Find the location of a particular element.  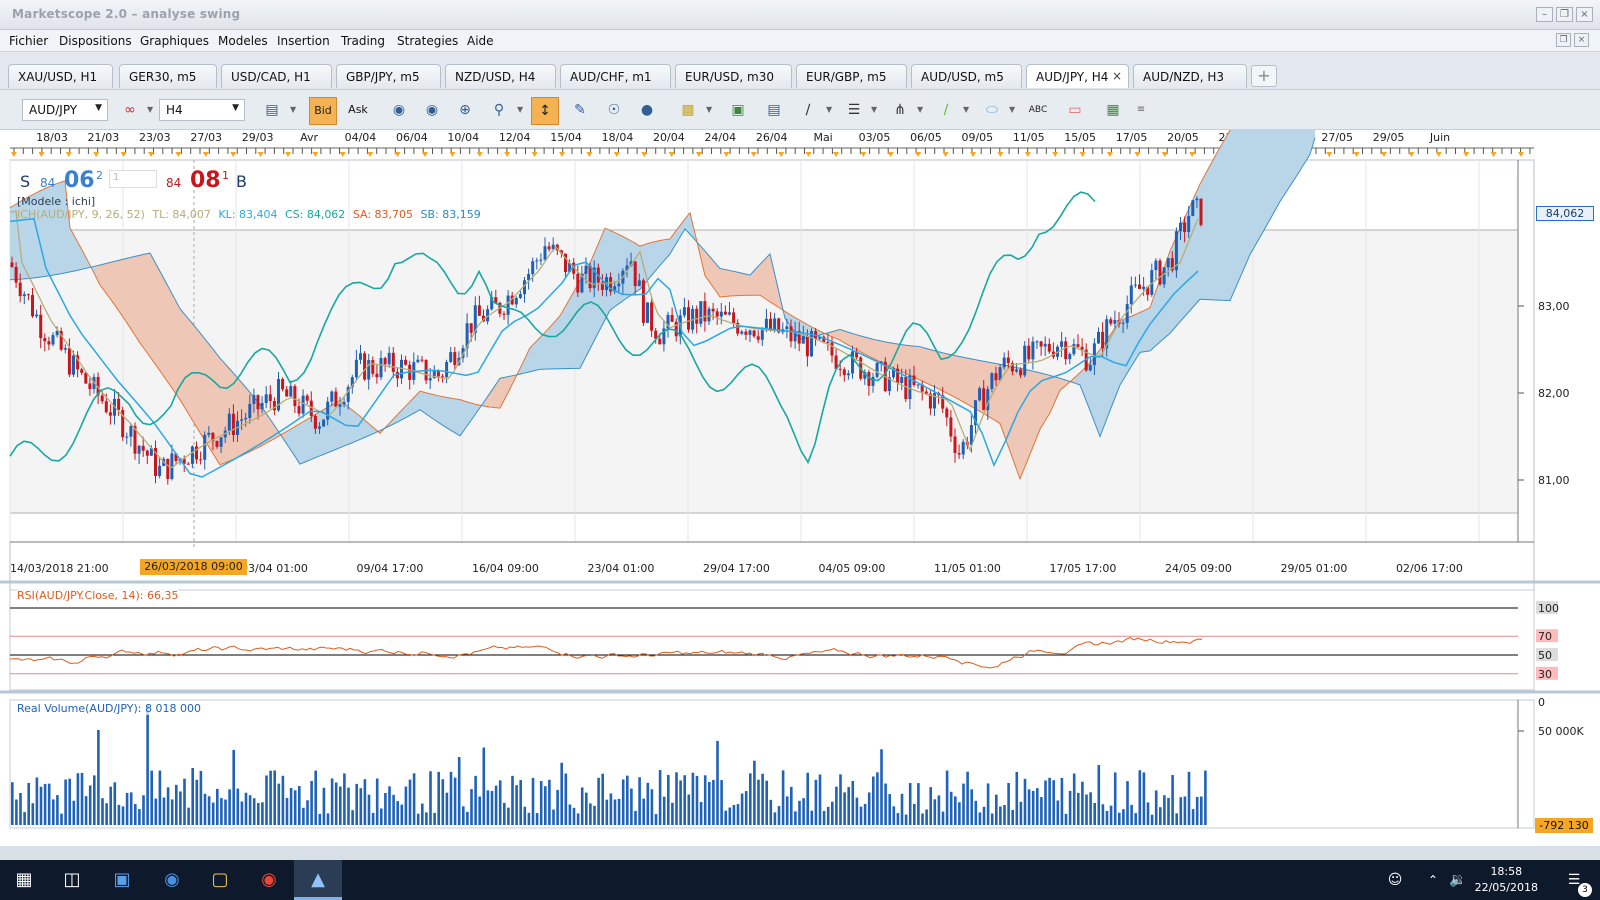

calculator-icon: ▣ is located at coordinates (122, 880).